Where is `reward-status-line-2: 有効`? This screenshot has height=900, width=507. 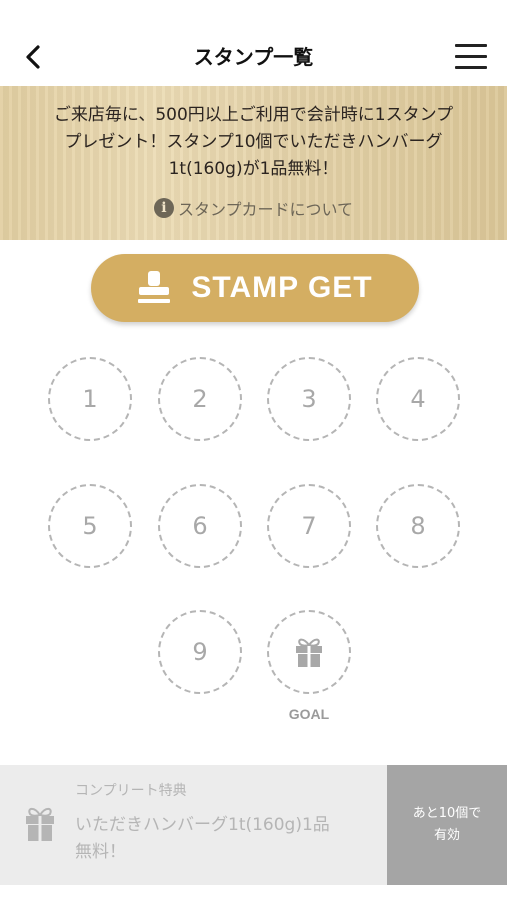
reward-status-line-2: 有効 is located at coordinates (446, 835).